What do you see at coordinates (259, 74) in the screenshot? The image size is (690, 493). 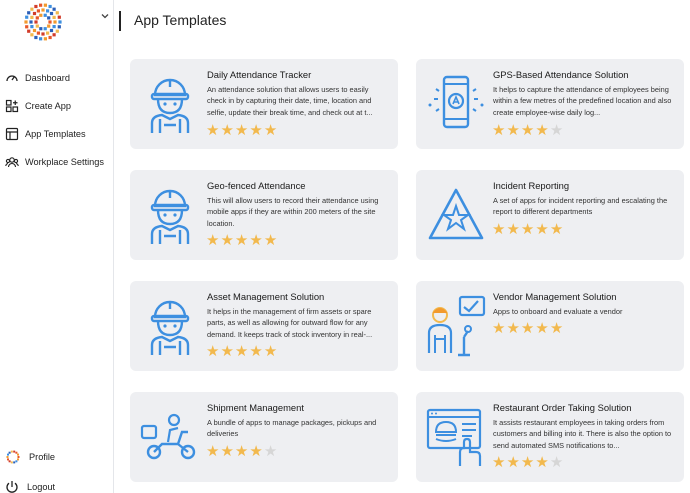 I see `template-title: Daily Attendance Tracker` at bounding box center [259, 74].